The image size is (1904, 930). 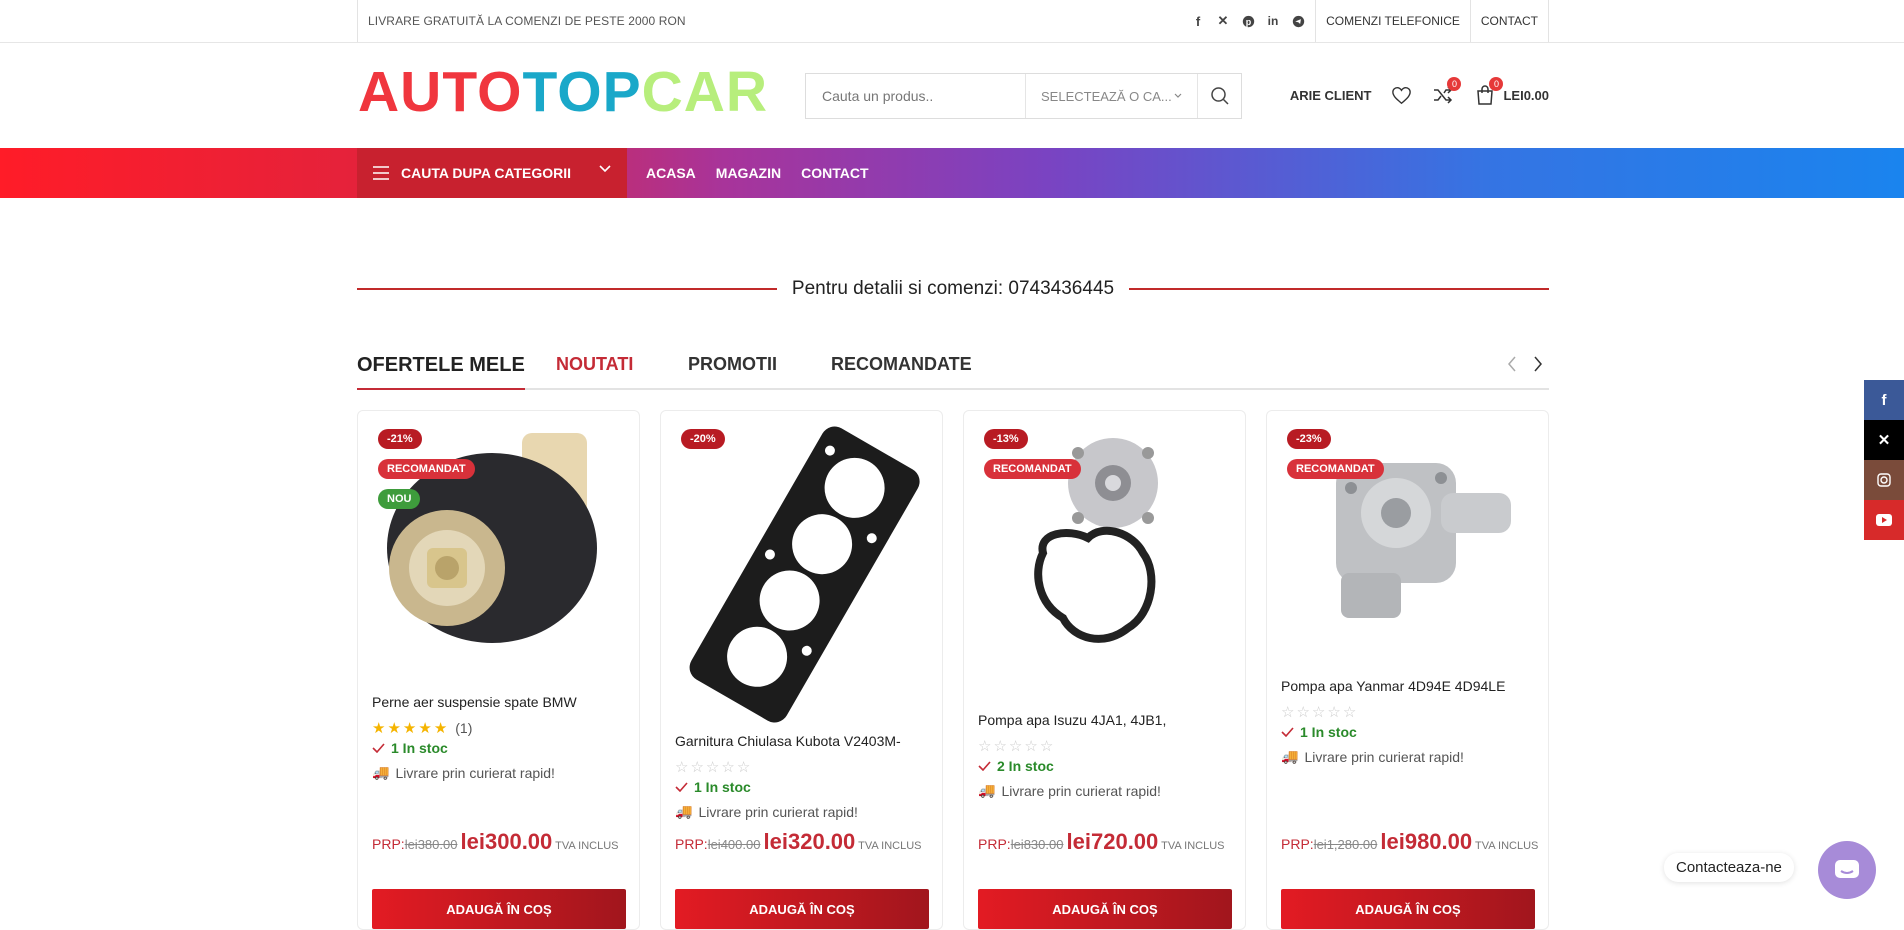 What do you see at coordinates (431, 844) in the screenshot?
I see `old-price: lei380.00` at bounding box center [431, 844].